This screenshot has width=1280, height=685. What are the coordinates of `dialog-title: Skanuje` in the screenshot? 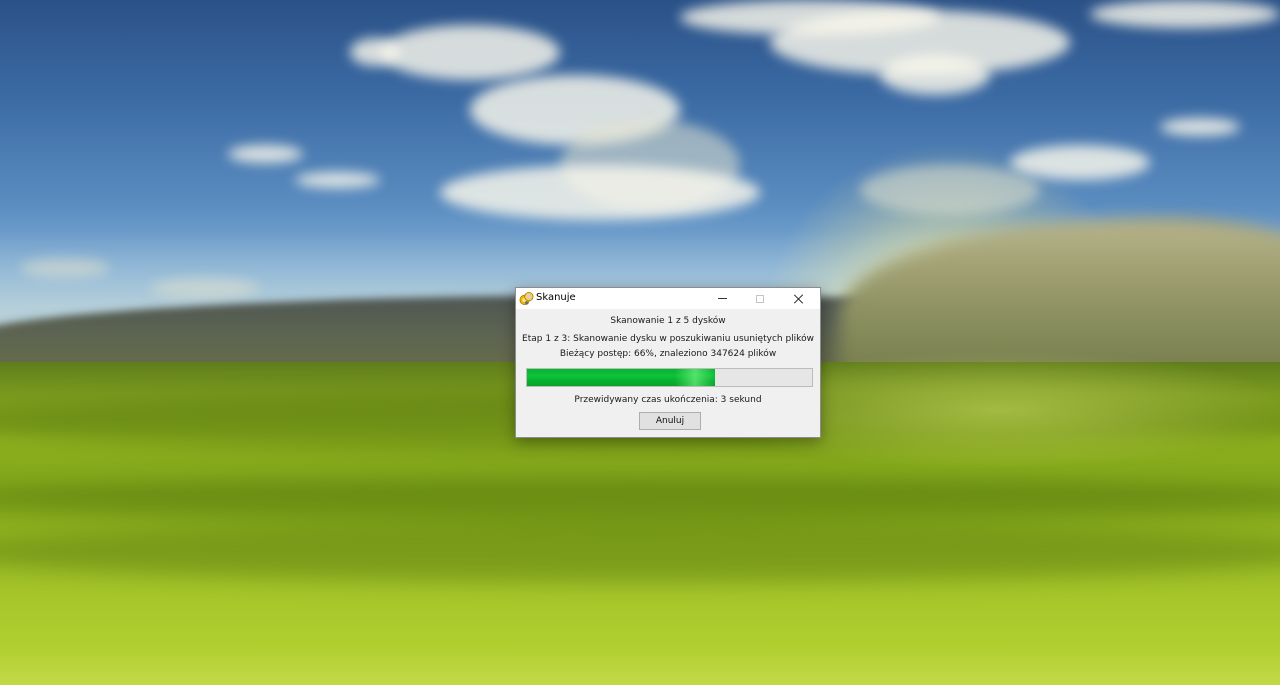 It's located at (556, 297).